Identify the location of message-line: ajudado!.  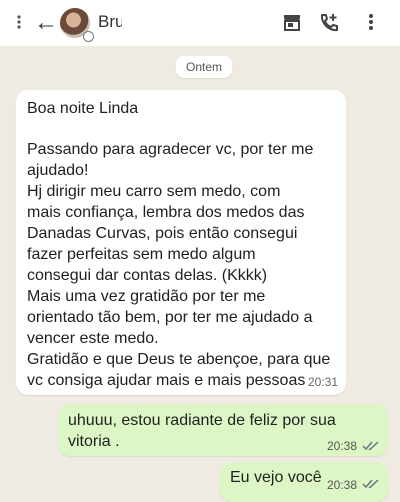
(58, 170).